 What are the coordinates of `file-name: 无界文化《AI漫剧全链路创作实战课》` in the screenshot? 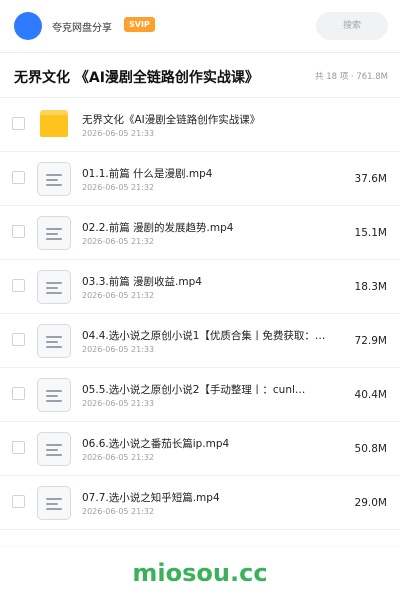 It's located at (171, 120).